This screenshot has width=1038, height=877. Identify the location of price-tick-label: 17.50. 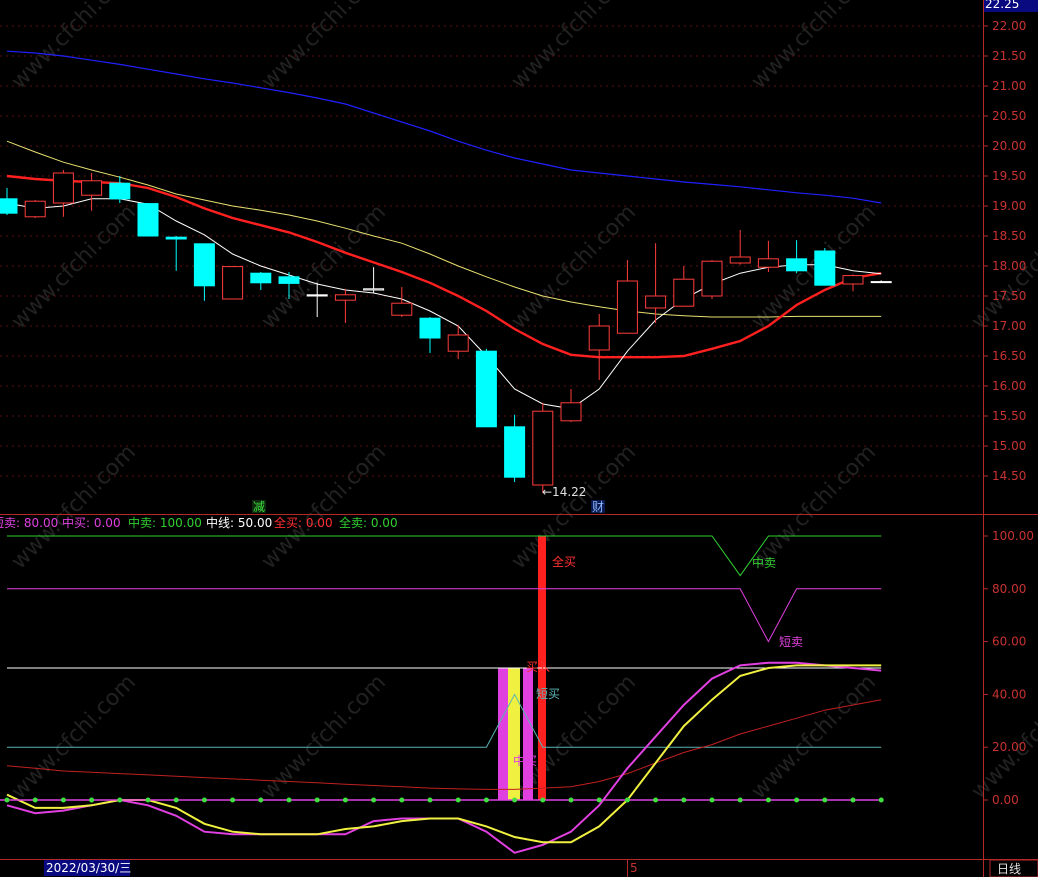
(1009, 296).